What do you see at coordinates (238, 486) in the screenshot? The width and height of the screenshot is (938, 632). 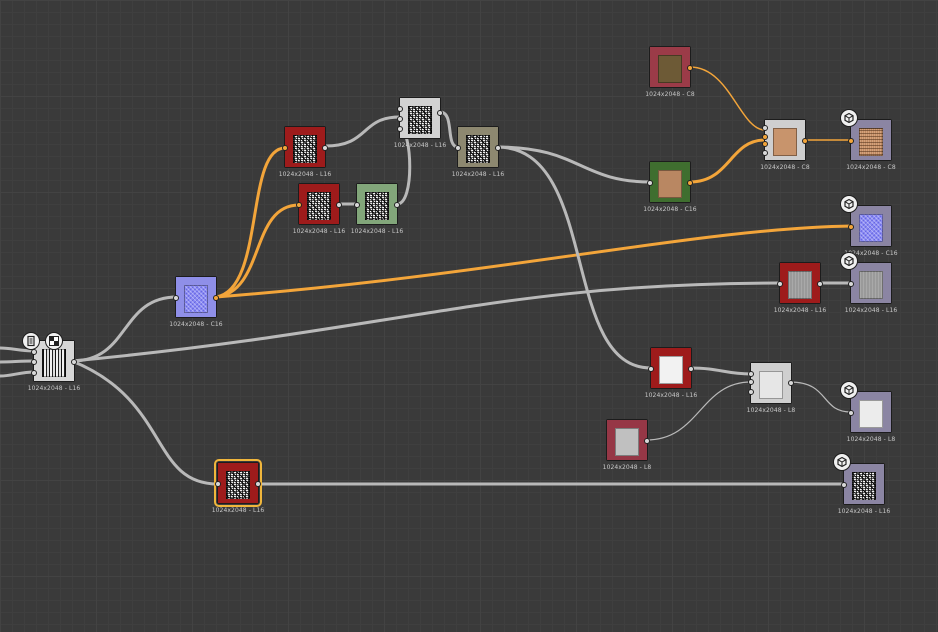 I see `selected-node: 1024x2048 - L16` at bounding box center [238, 486].